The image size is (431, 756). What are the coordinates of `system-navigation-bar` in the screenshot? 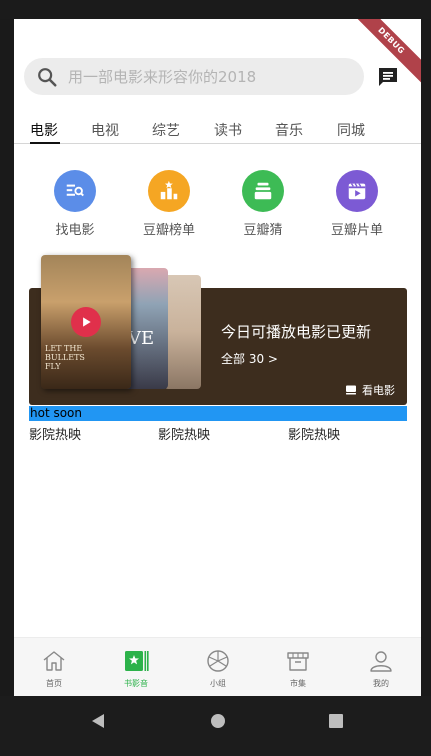 It's located at (215, 726).